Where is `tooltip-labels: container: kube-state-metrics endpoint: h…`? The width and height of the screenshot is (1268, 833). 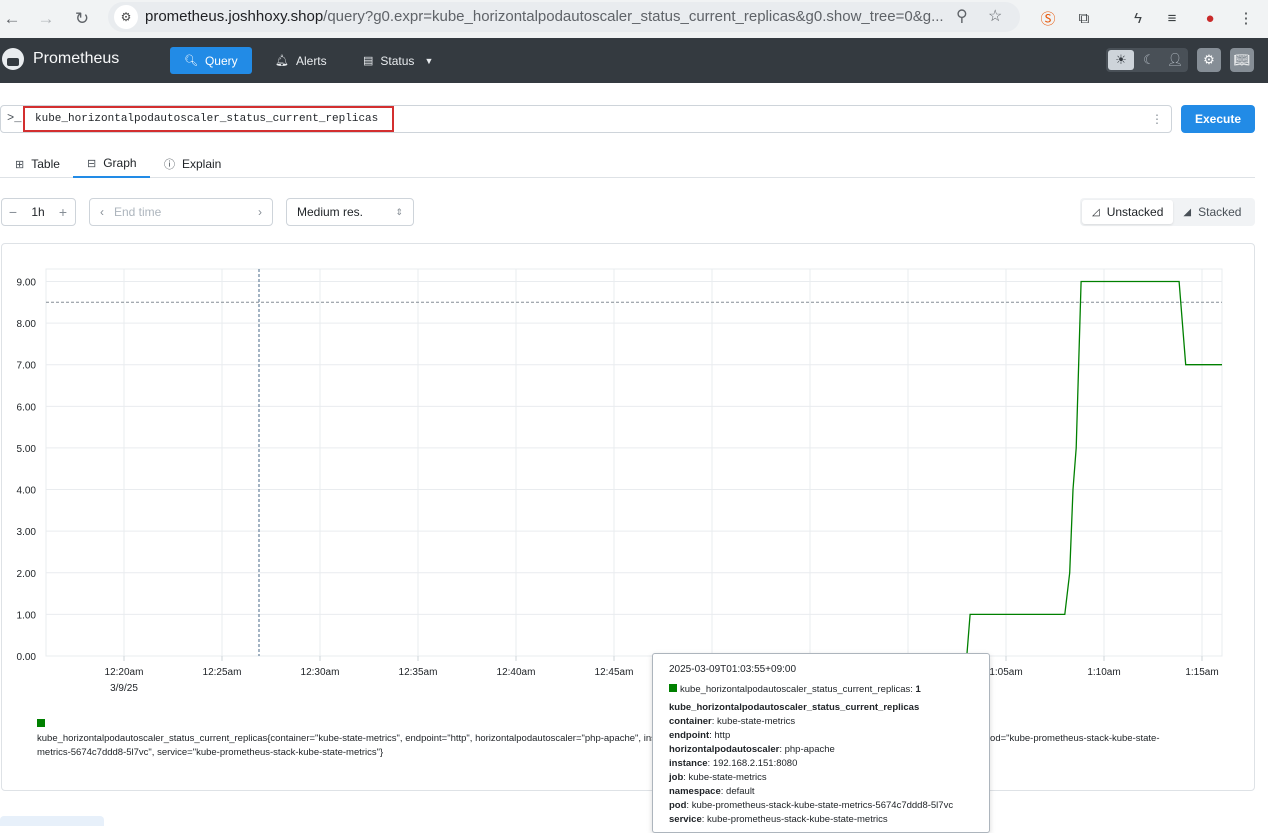
tooltip-labels: container: kube-state-metrics endpoint: h… is located at coordinates (821, 771).